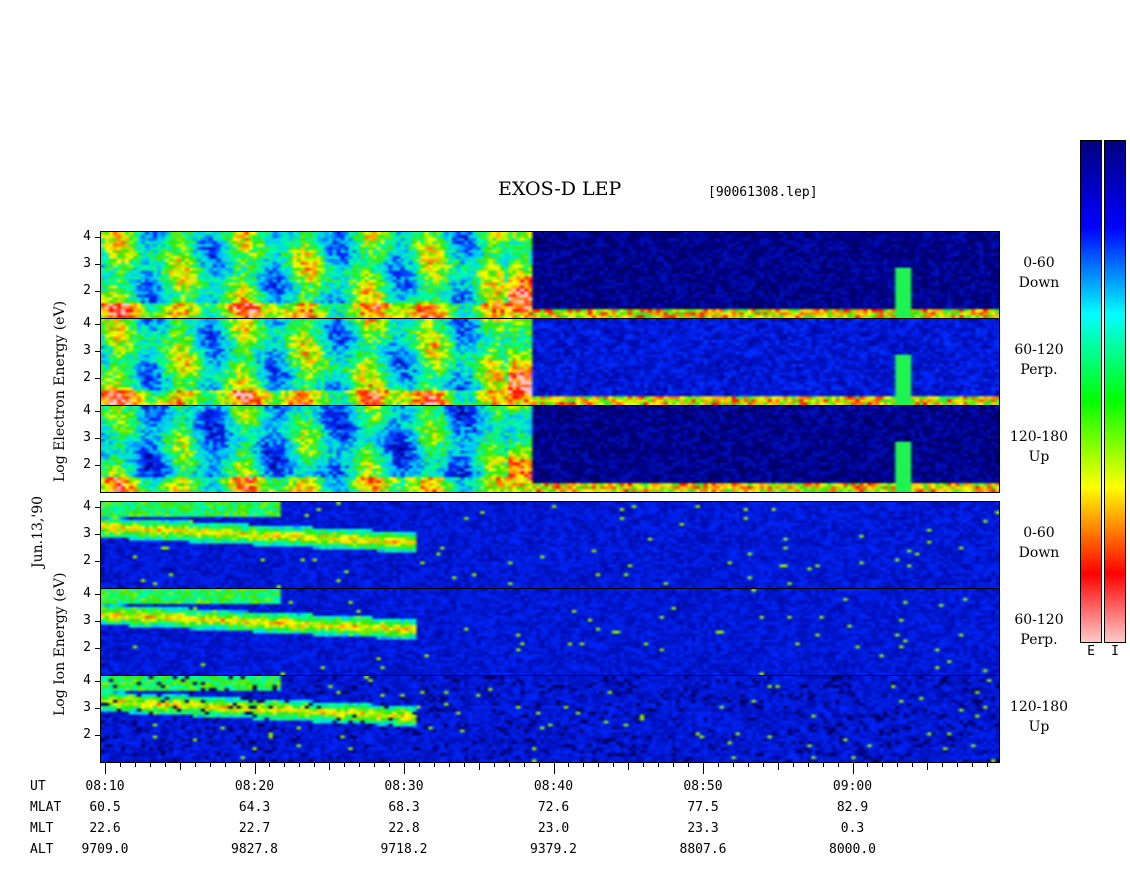  Describe the element at coordinates (105, 828) in the screenshot. I see `x-row-value: 22.6` at that location.